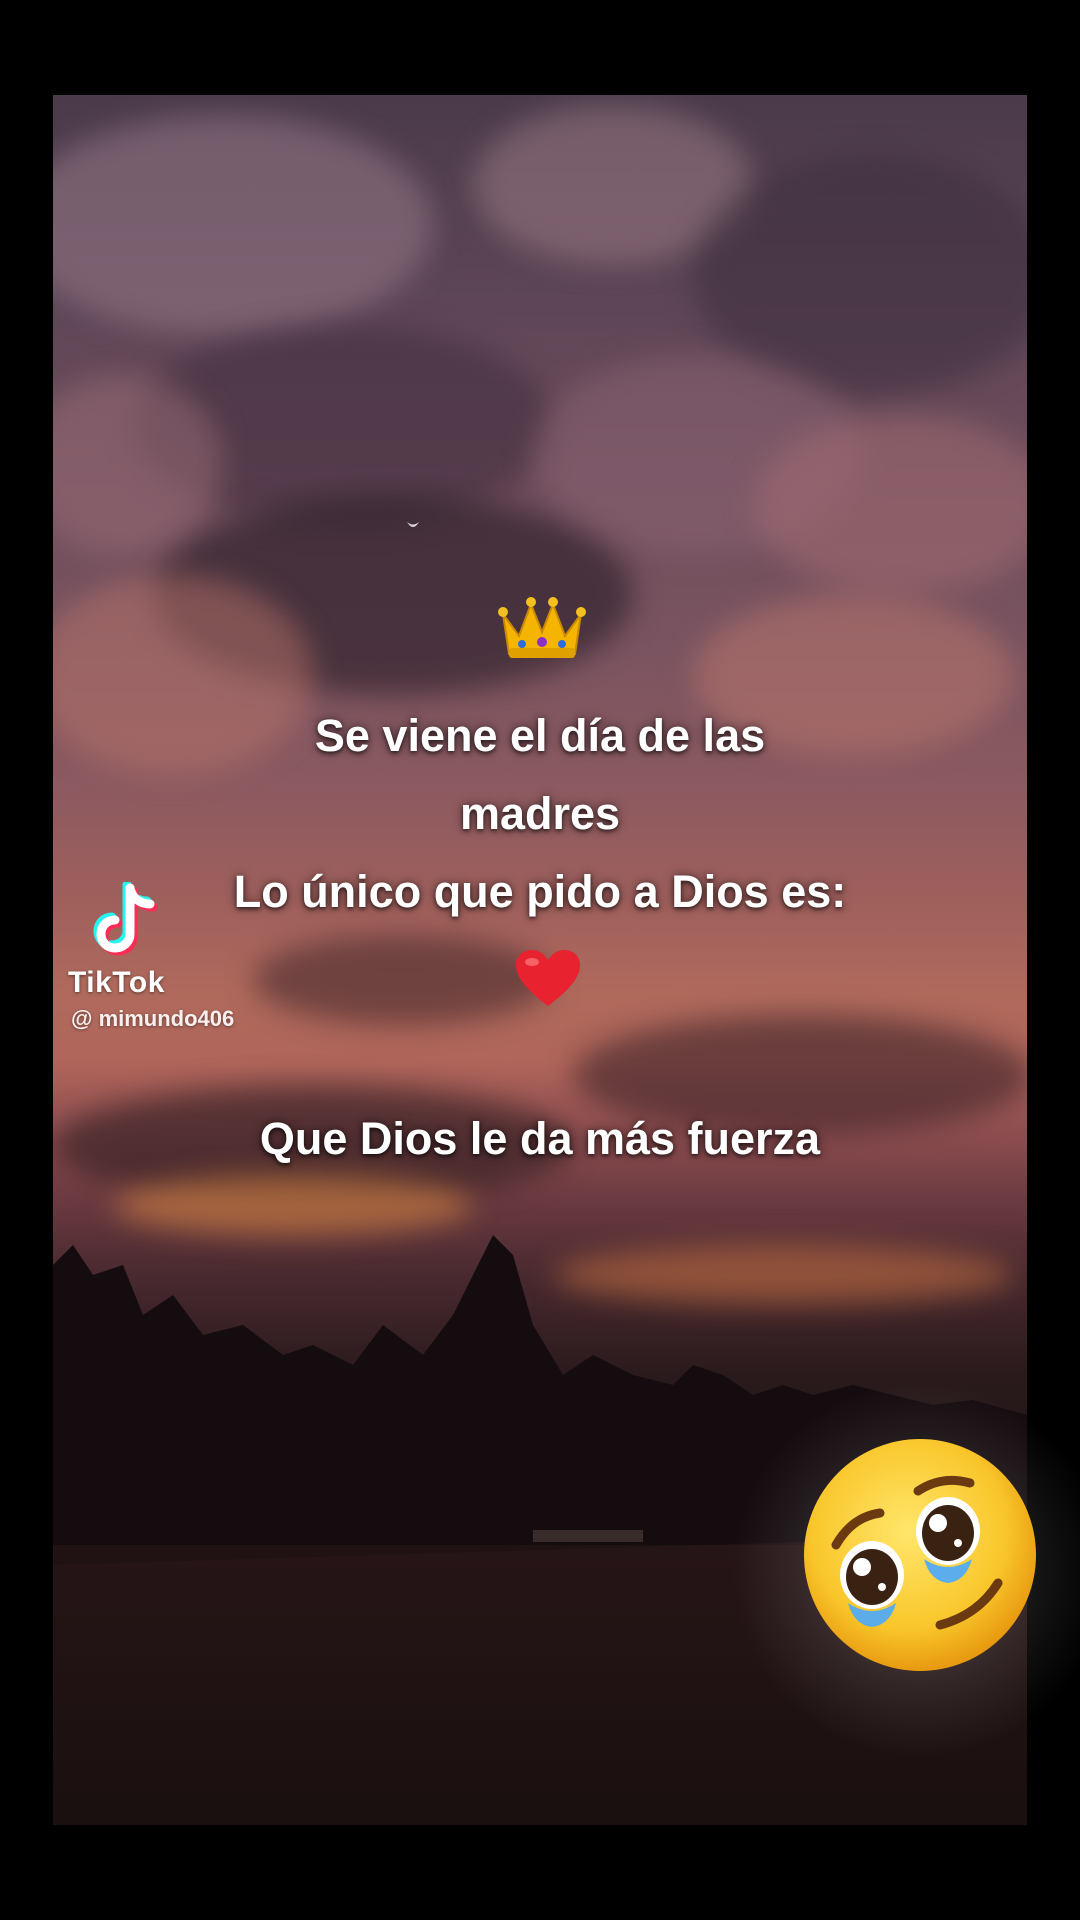 This screenshot has height=1920, width=1080. What do you see at coordinates (125, 919) in the screenshot?
I see `tiktok-logo-icon` at bounding box center [125, 919].